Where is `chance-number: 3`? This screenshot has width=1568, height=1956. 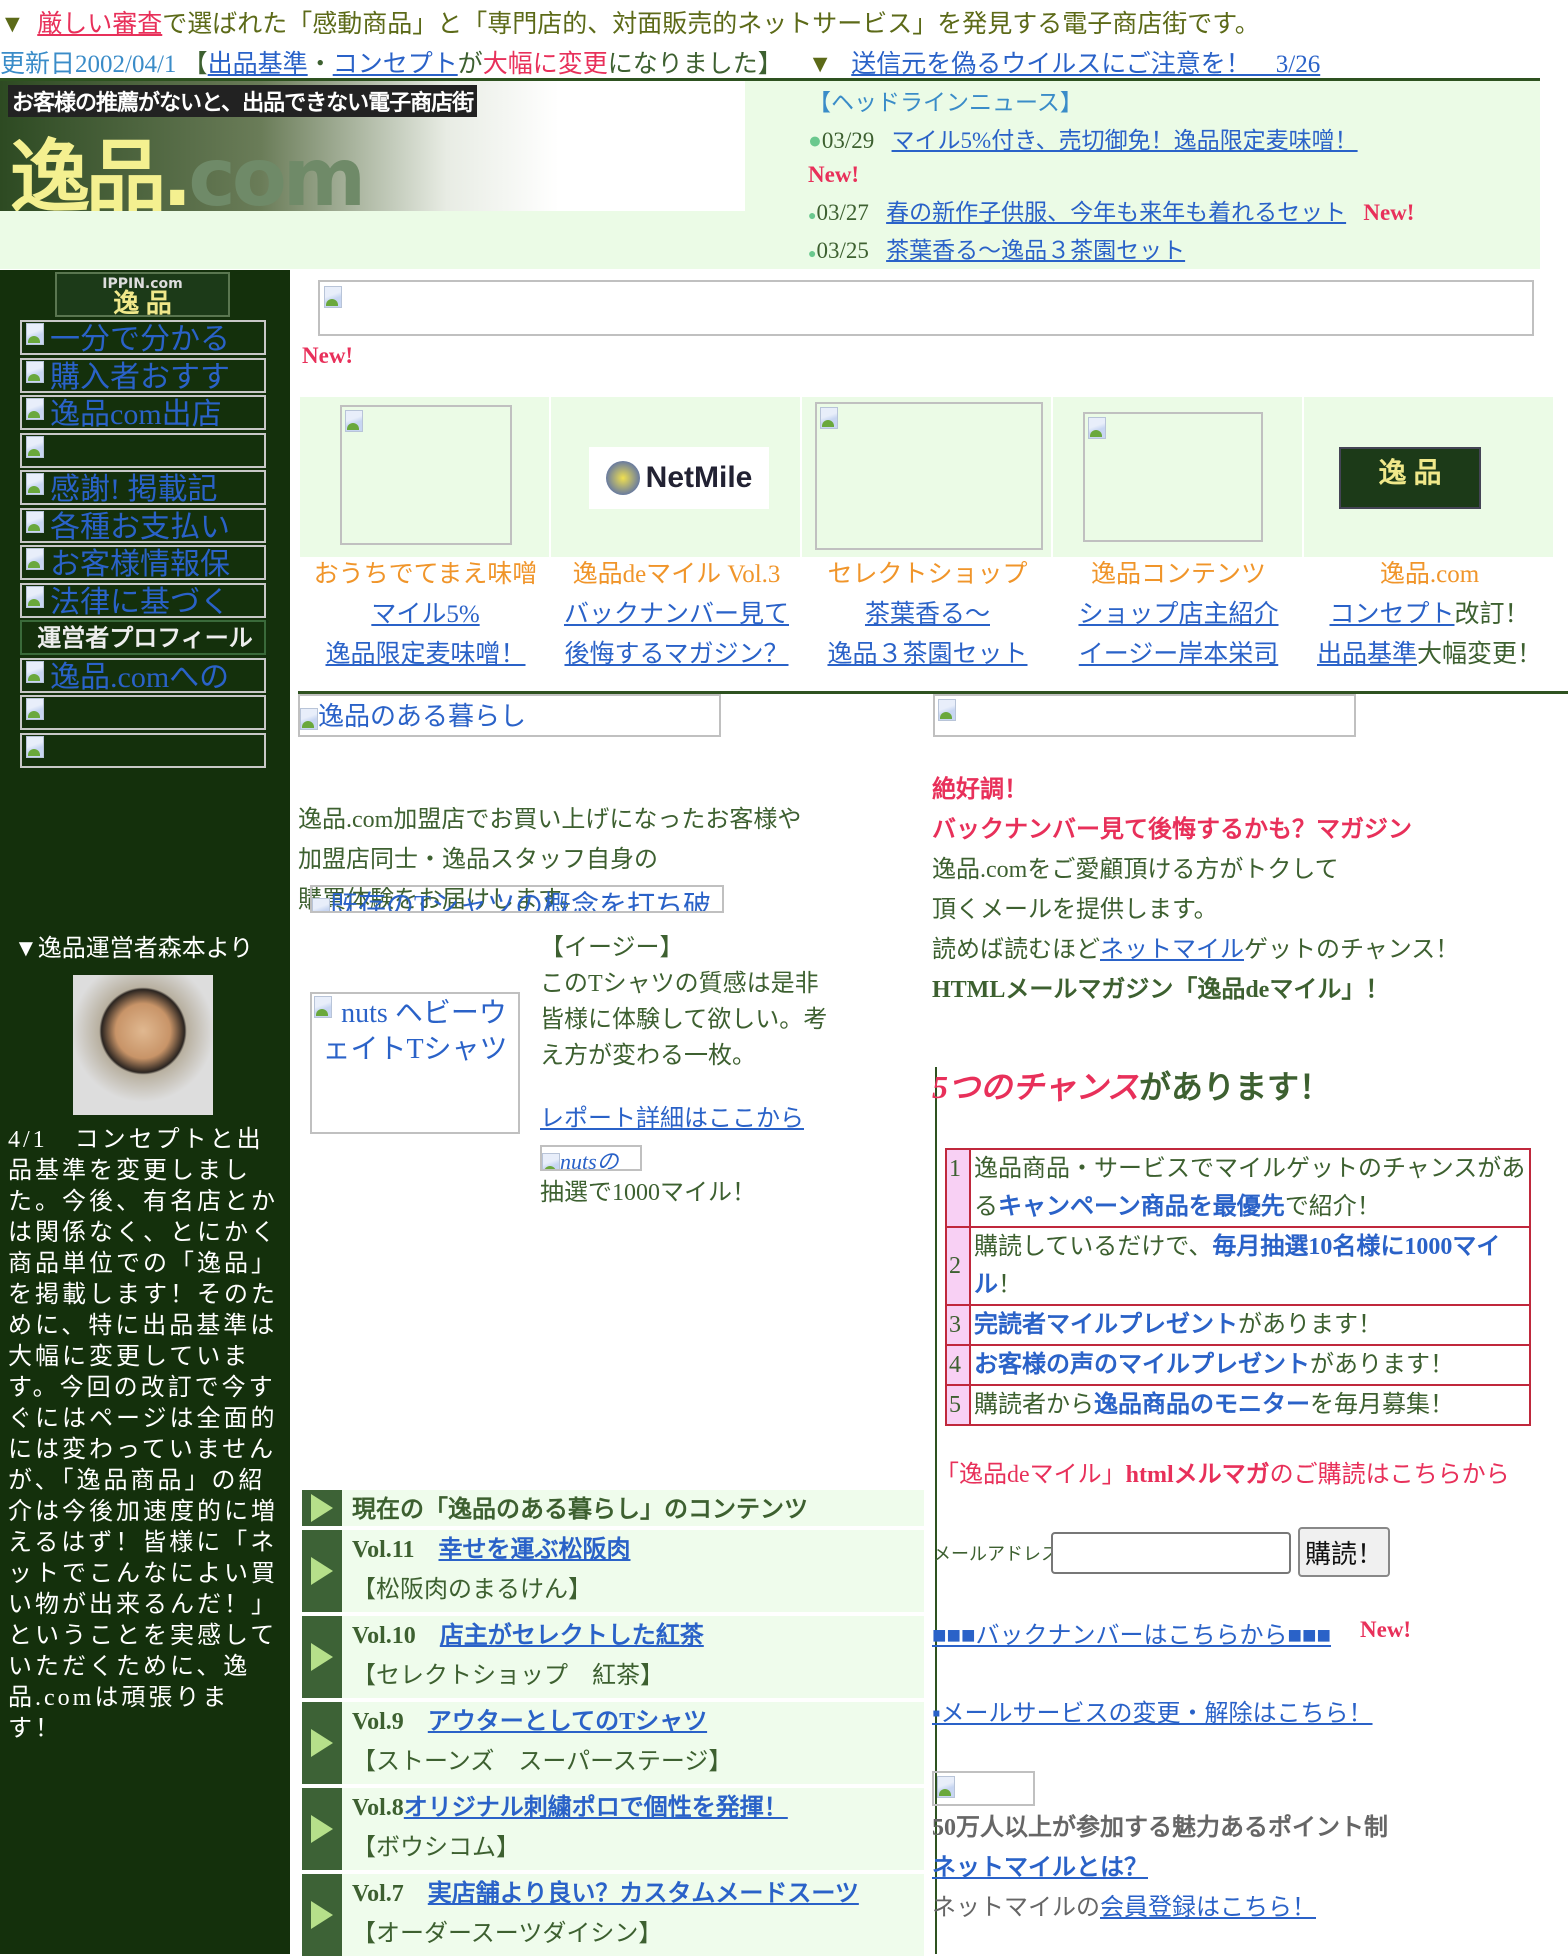 chance-number: 3 is located at coordinates (958, 1325).